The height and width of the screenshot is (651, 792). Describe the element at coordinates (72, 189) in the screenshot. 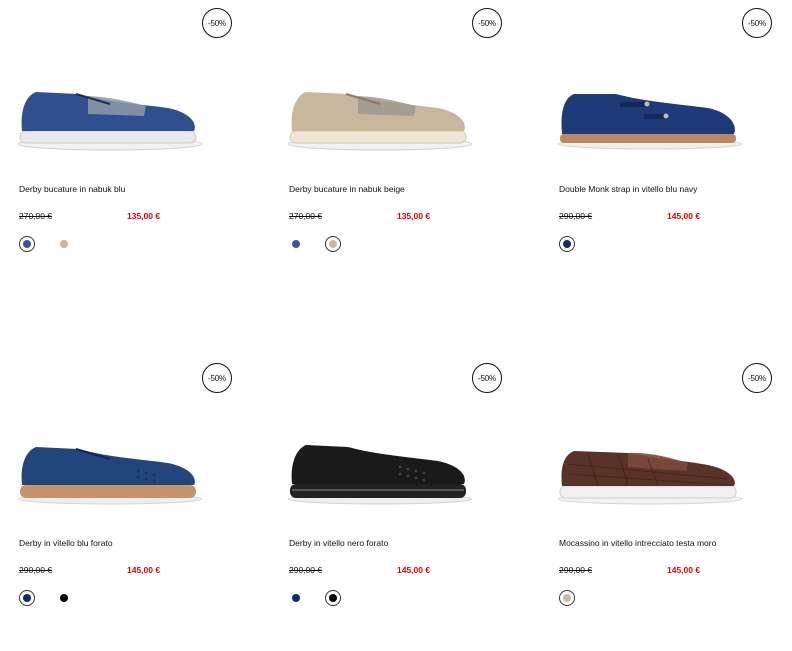

I see `product-title: Derby bucature in nabuk blu` at that location.